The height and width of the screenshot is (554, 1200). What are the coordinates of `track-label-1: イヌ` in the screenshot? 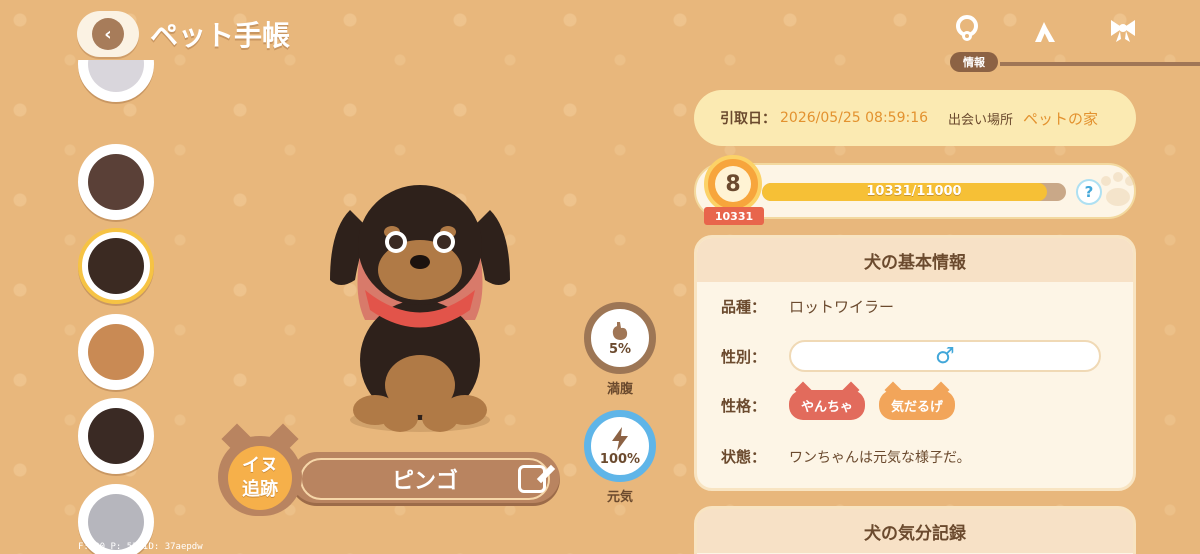 It's located at (260, 465).